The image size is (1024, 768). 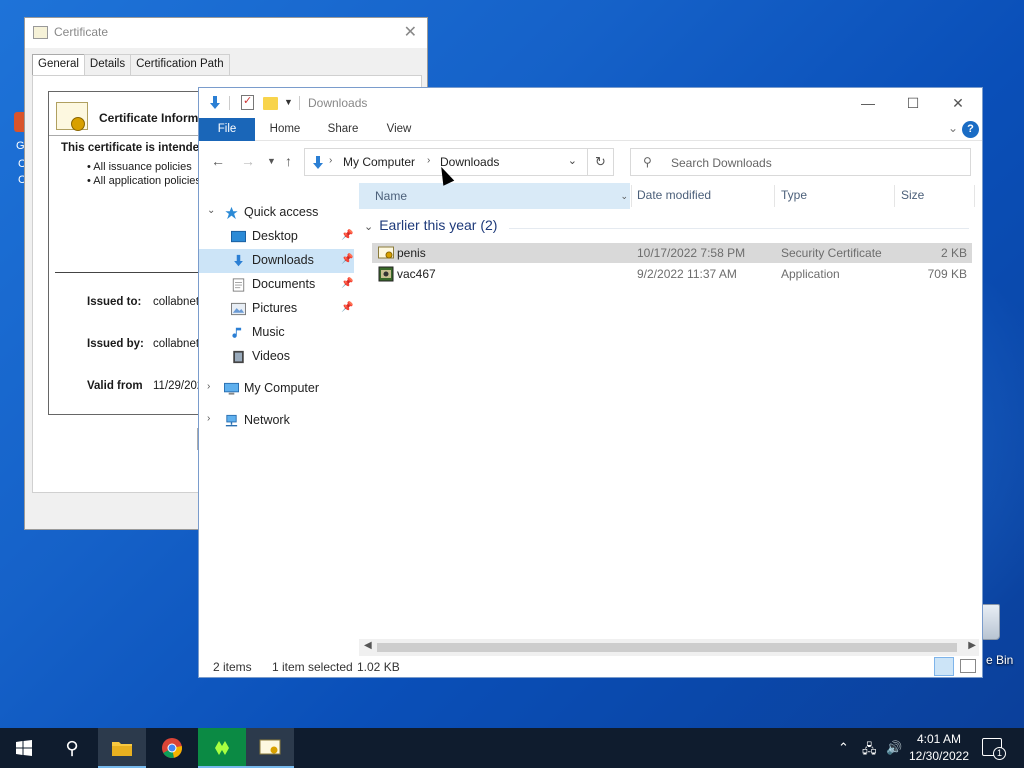 What do you see at coordinates (268, 332) in the screenshot?
I see `sidebar-item-label: Music` at bounding box center [268, 332].